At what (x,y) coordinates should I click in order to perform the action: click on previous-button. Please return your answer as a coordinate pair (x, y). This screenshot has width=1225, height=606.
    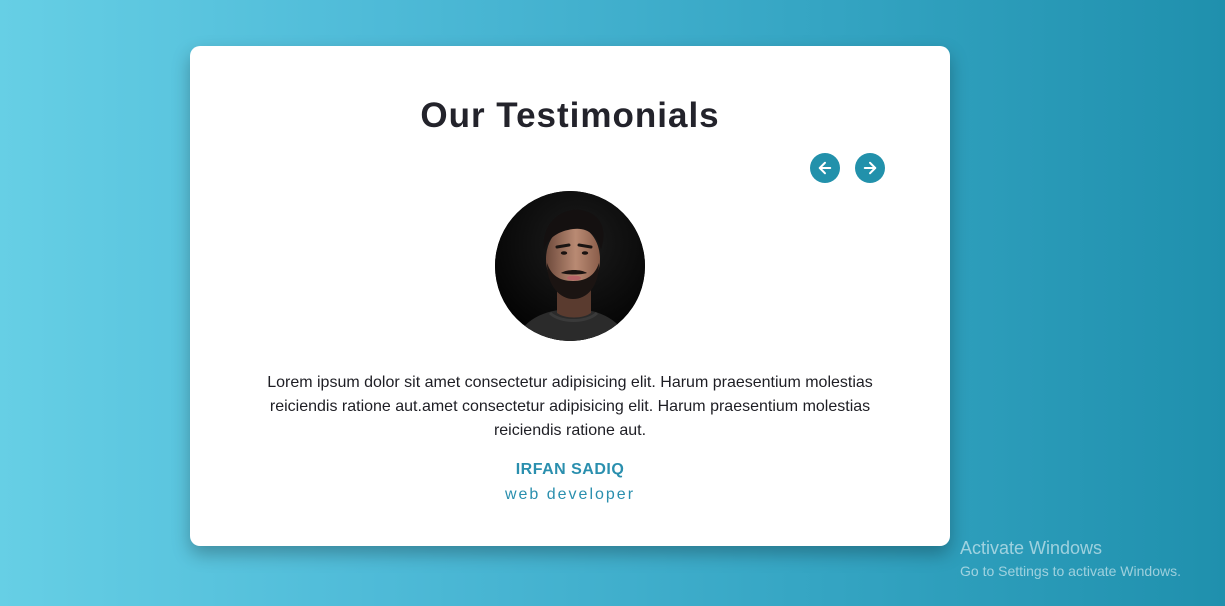
    Looking at the image, I should click on (825, 168).